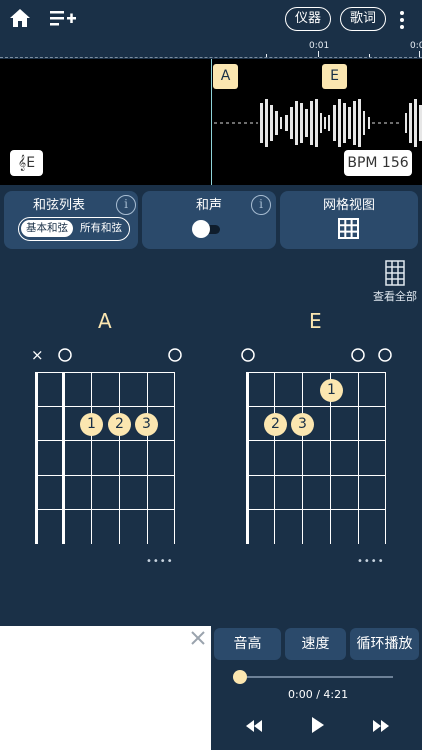 The image size is (422, 750). What do you see at coordinates (363, 19) in the screenshot?
I see `lyrics-button: 歌词` at bounding box center [363, 19].